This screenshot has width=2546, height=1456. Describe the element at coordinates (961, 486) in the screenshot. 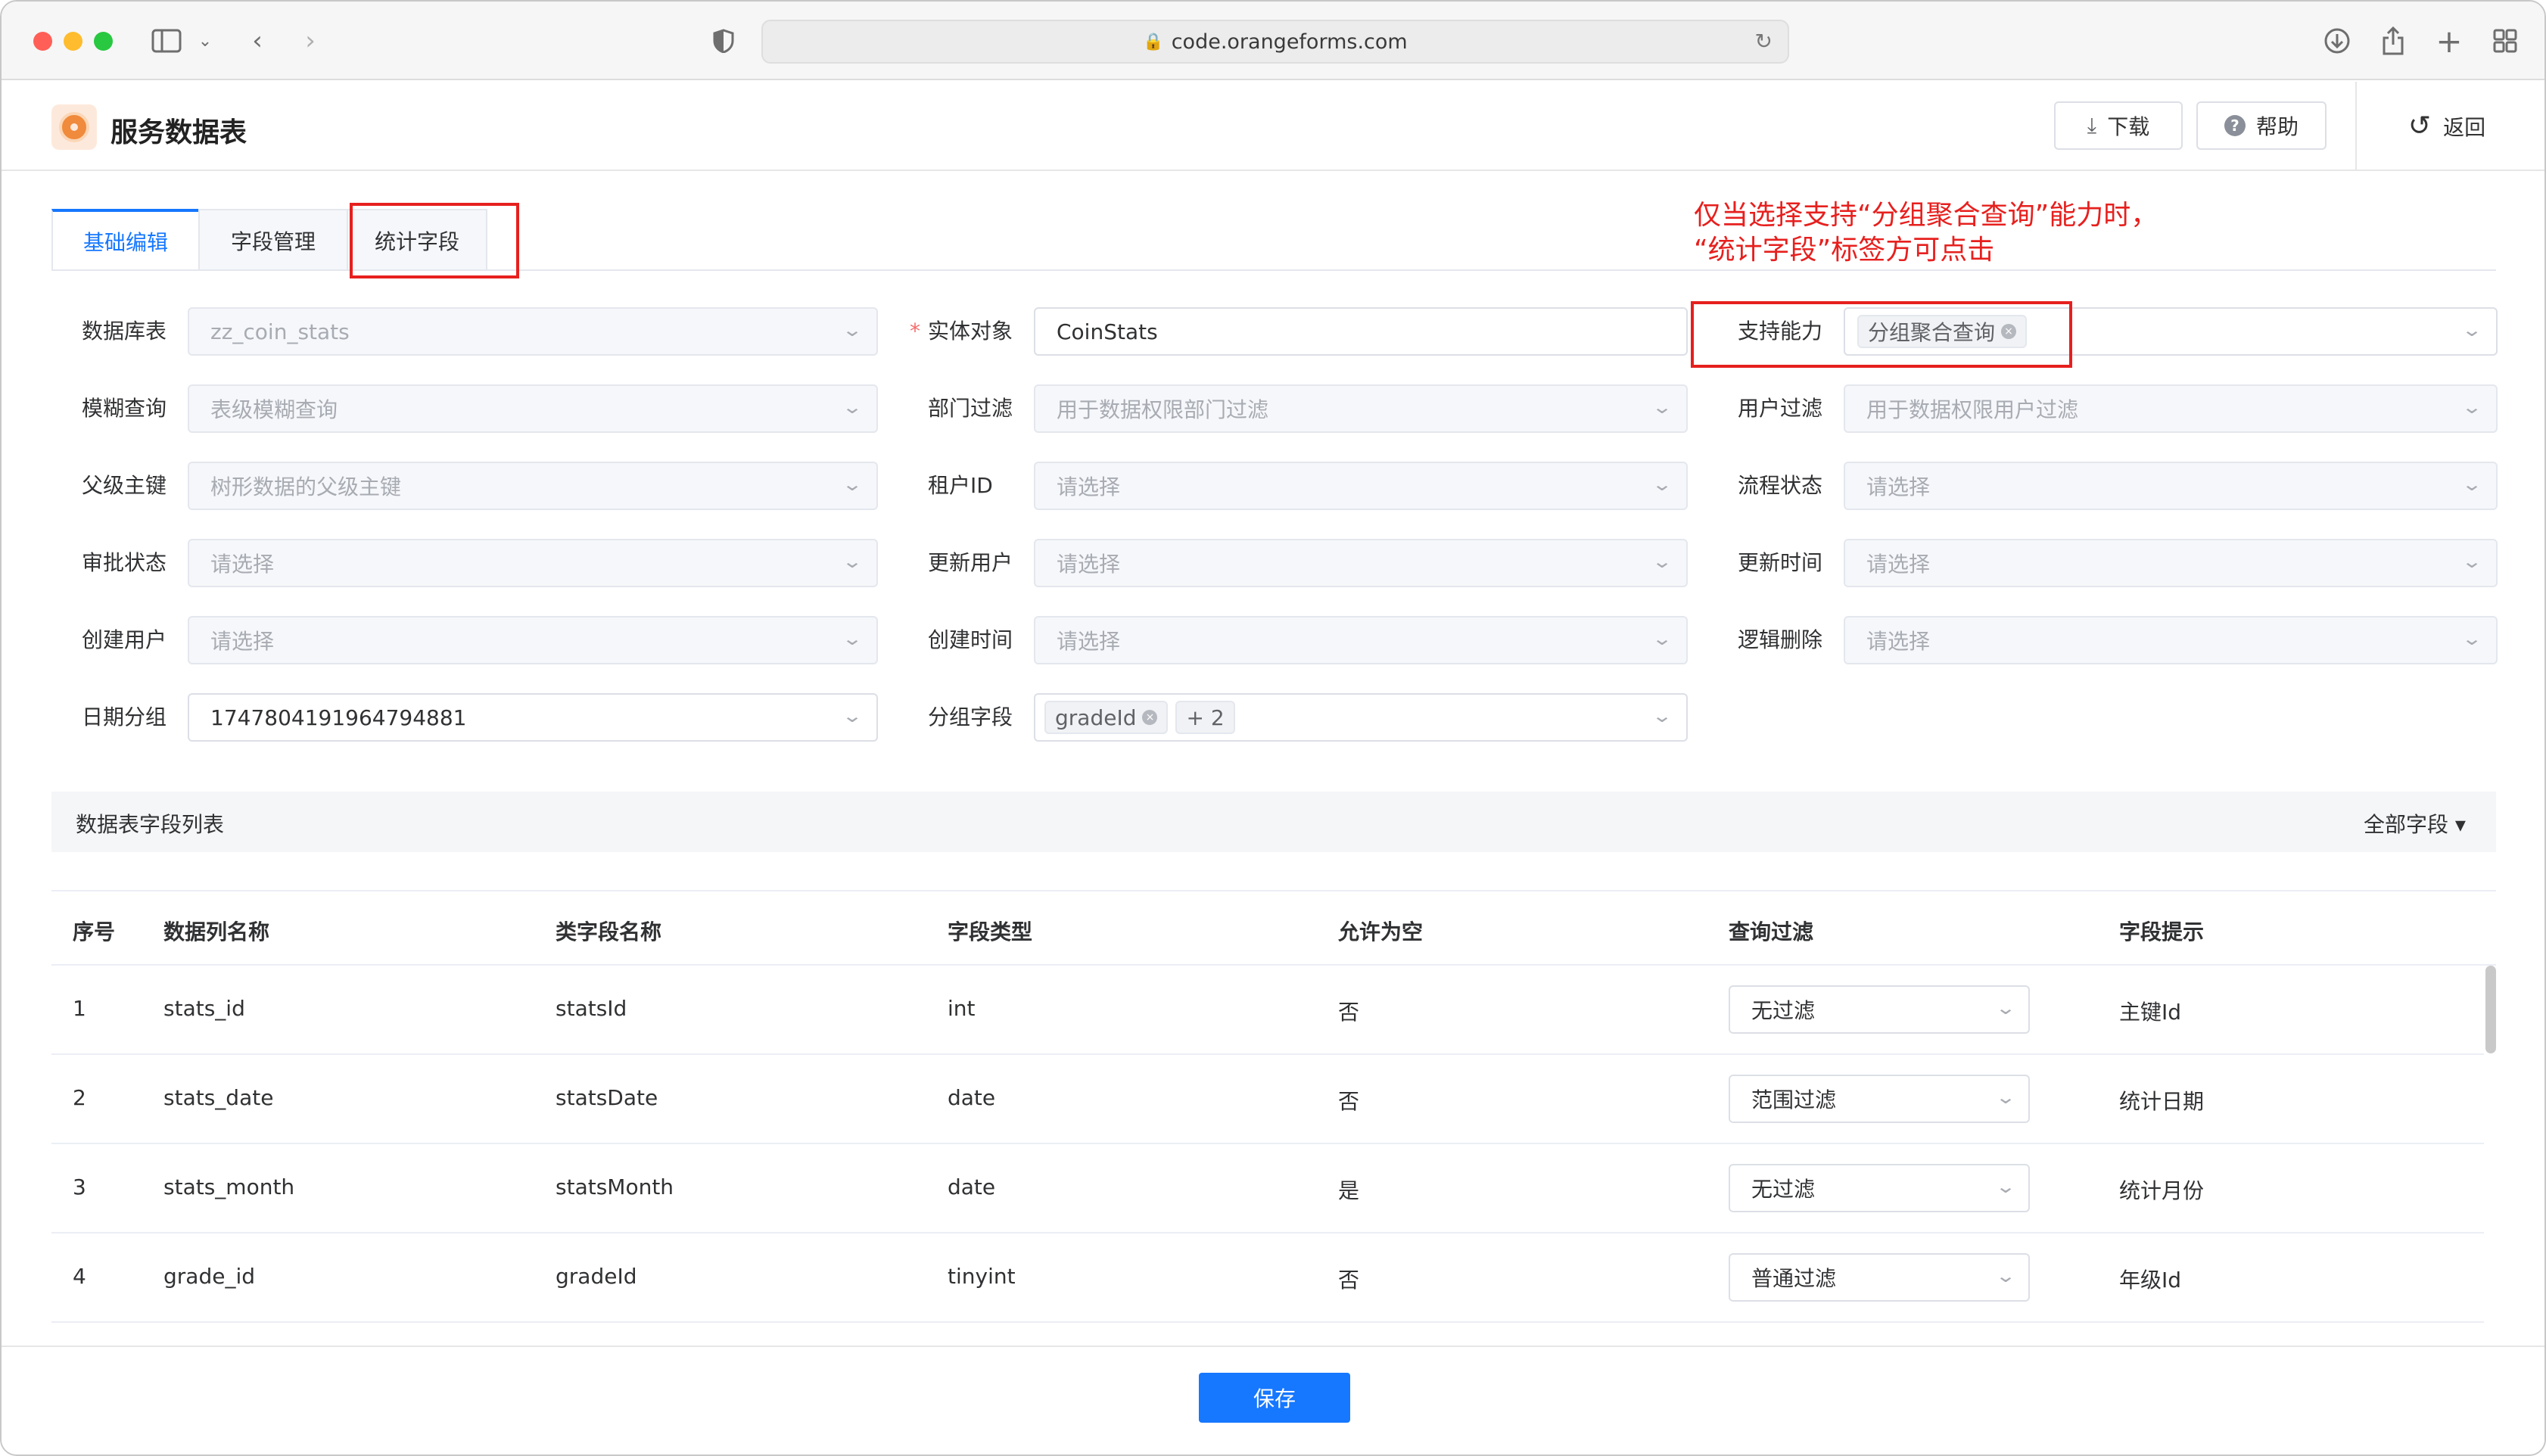

I see `label-tenant-id: 租户ID` at that location.